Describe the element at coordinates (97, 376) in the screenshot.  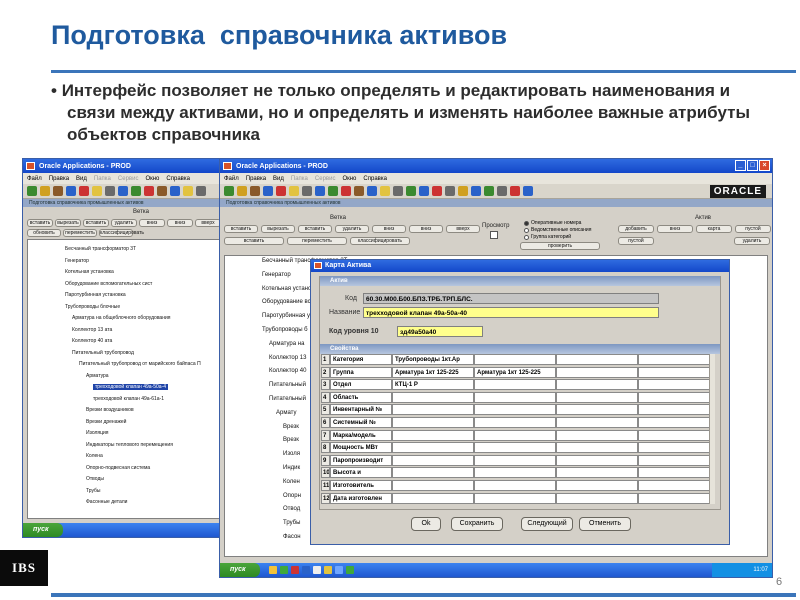
I see `tree-node: Арматура` at that location.